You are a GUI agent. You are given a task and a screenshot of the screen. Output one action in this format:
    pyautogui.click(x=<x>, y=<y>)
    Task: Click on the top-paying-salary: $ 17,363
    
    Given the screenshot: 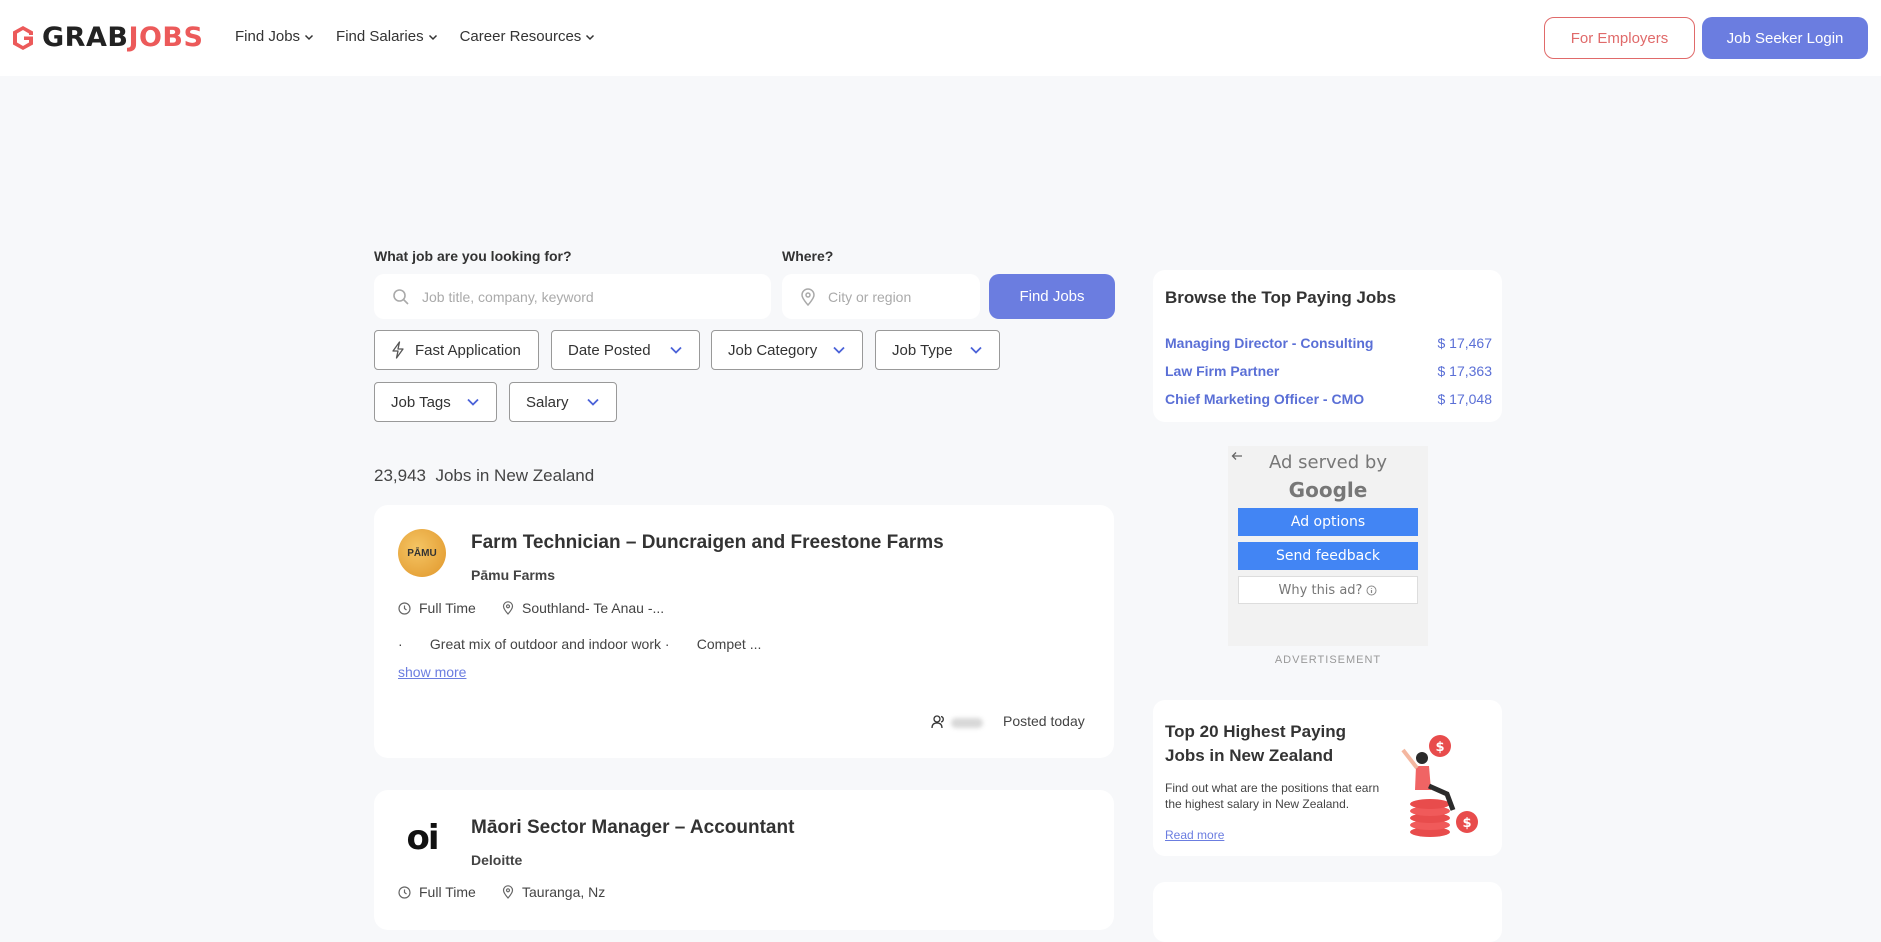 What is the action you would take?
    pyautogui.click(x=1465, y=371)
    